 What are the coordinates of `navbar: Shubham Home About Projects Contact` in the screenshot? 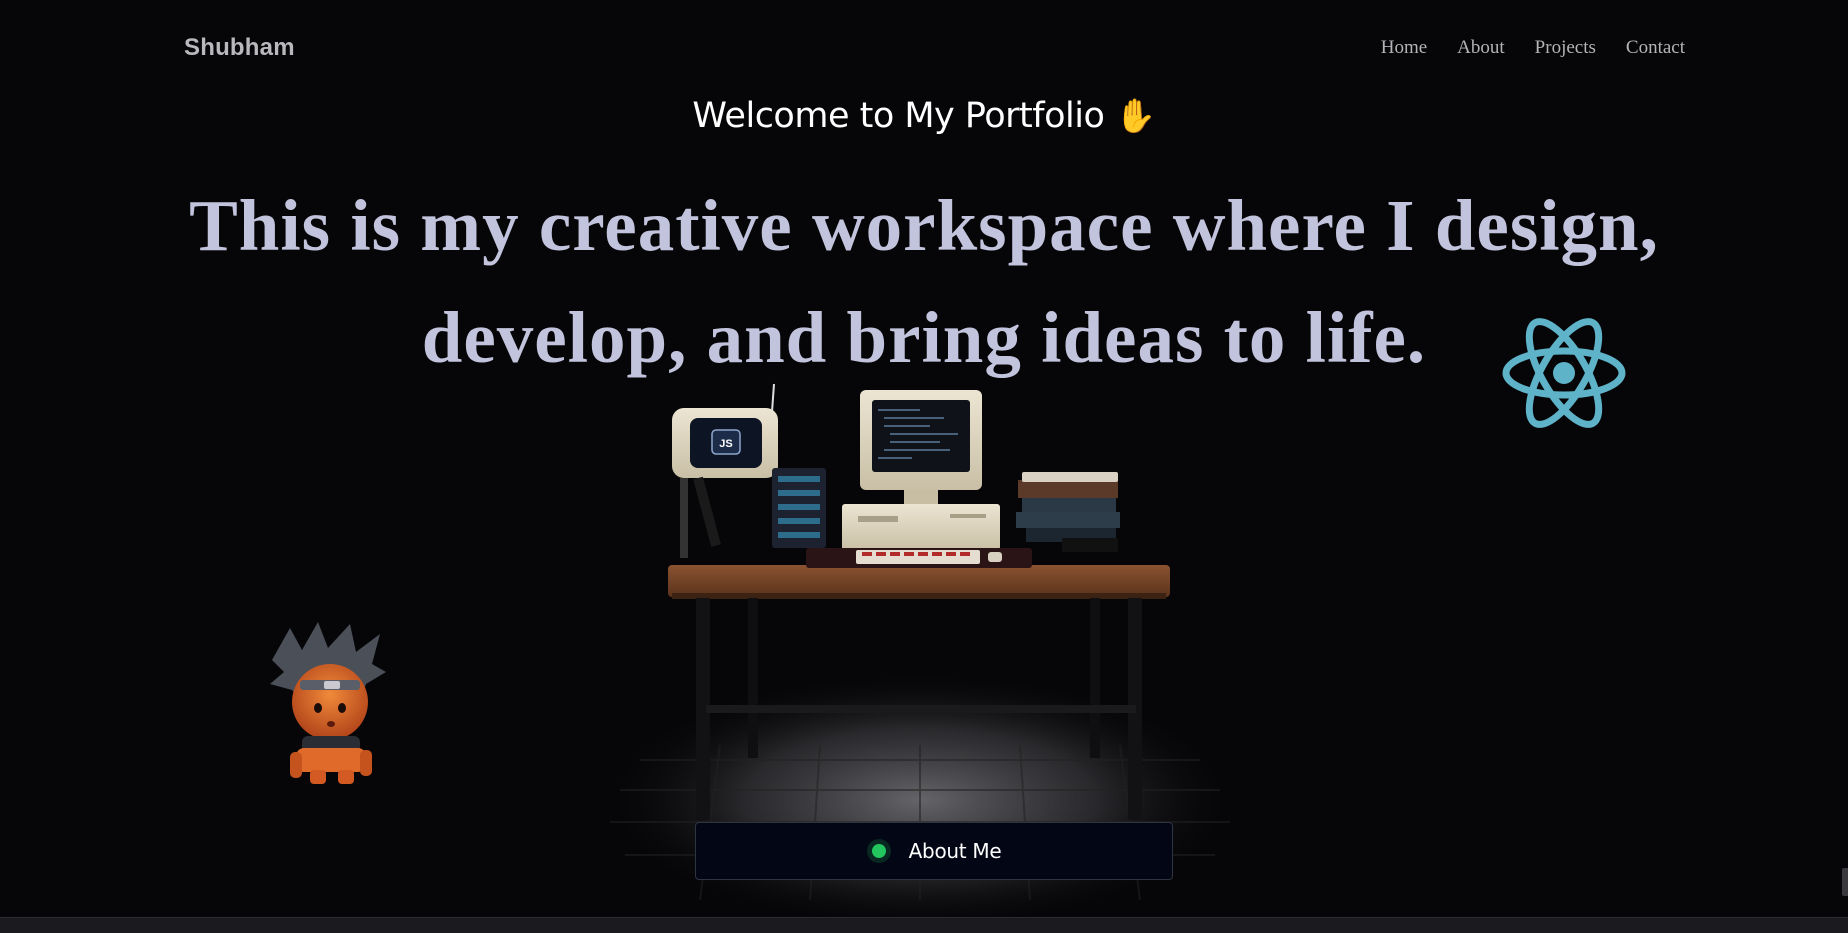 It's located at (924, 50).